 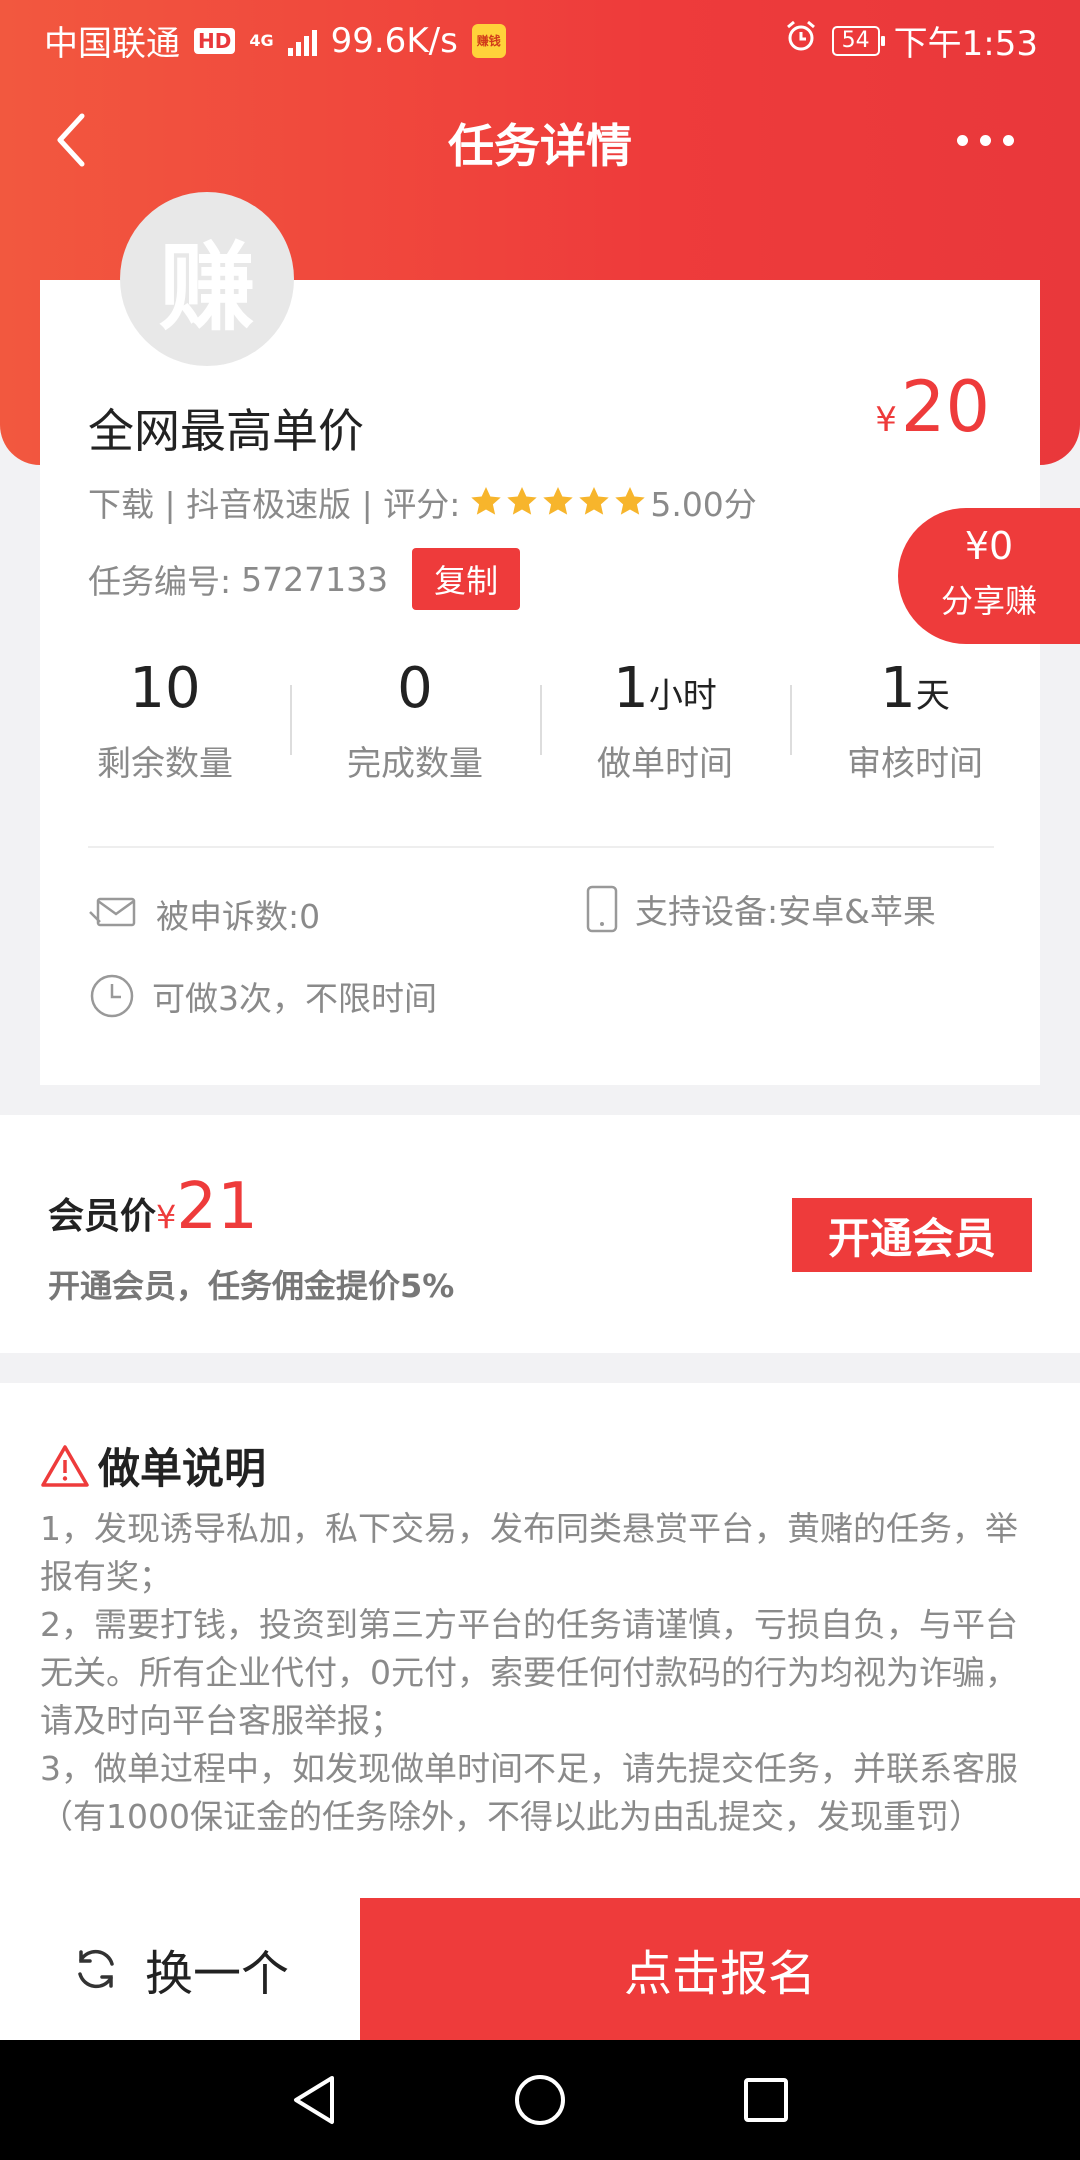 I want to click on nav-bar: 任务详情, so click(x=540, y=140).